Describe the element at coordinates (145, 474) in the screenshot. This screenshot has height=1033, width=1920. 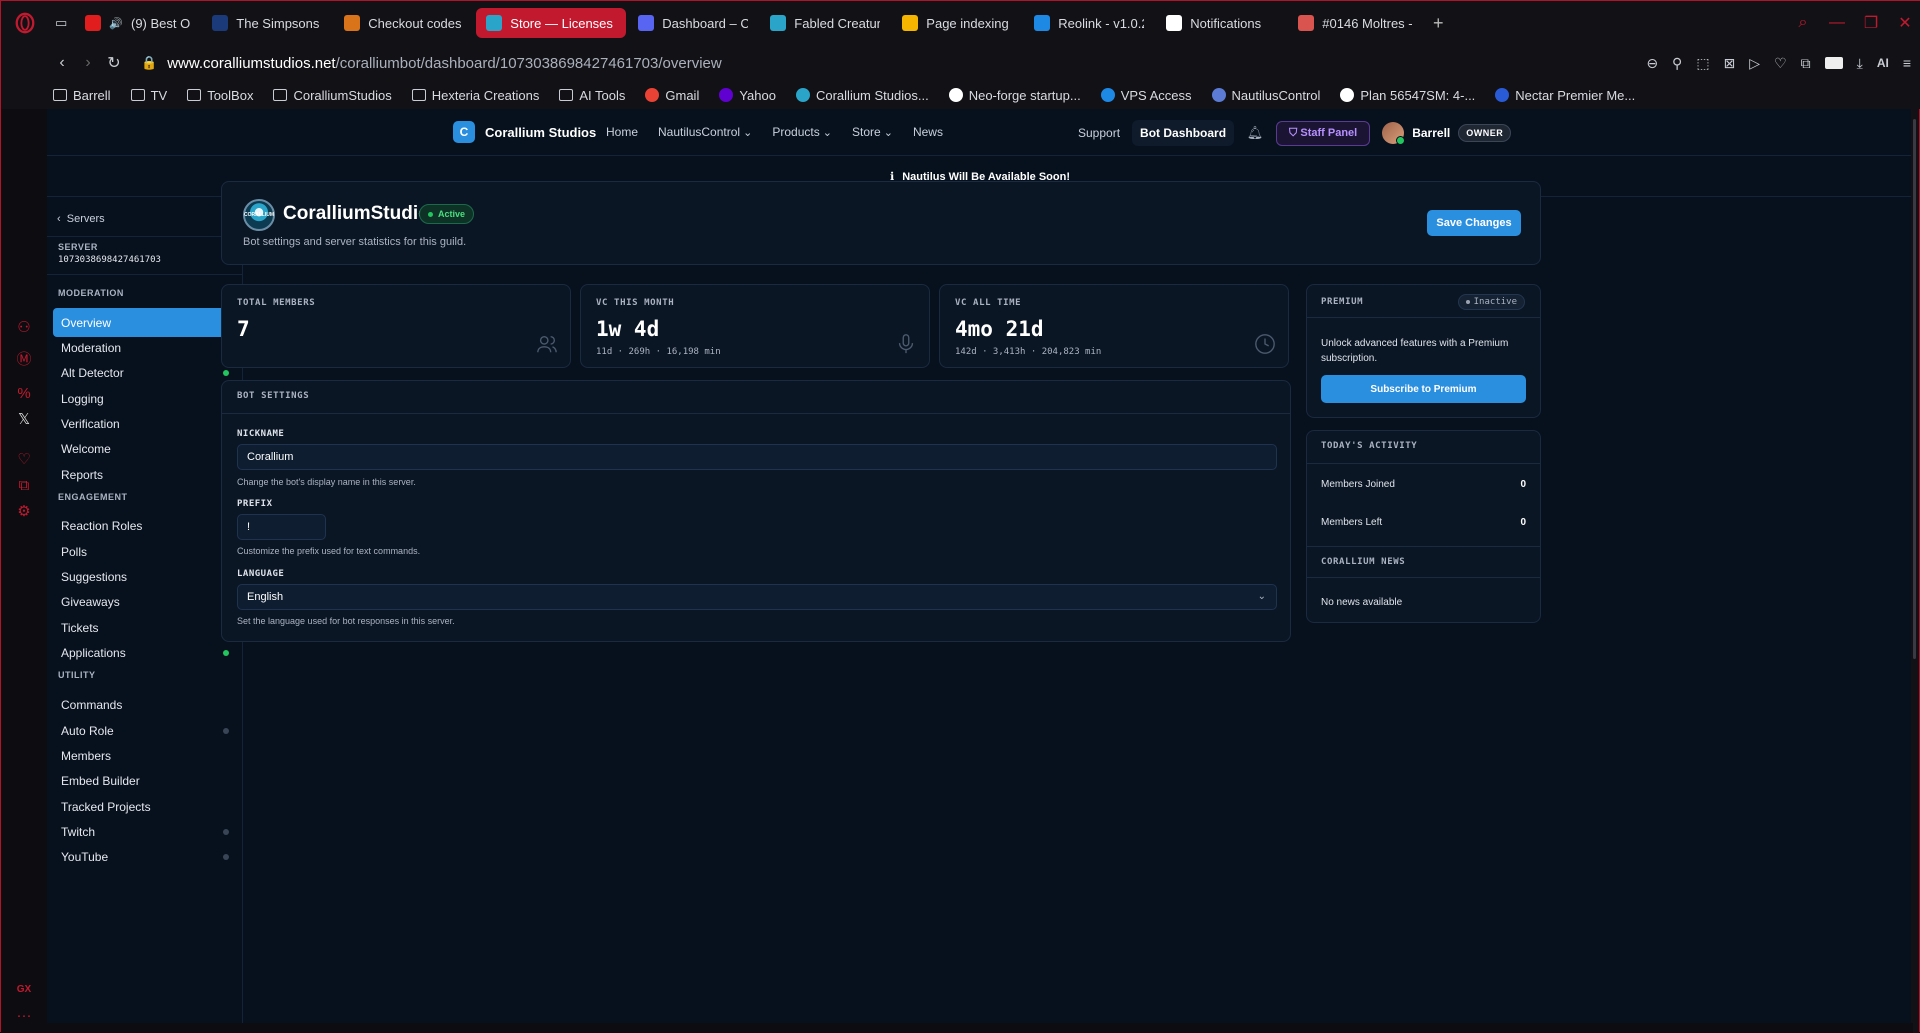
I see `sidebar-item-reports: Reports` at that location.